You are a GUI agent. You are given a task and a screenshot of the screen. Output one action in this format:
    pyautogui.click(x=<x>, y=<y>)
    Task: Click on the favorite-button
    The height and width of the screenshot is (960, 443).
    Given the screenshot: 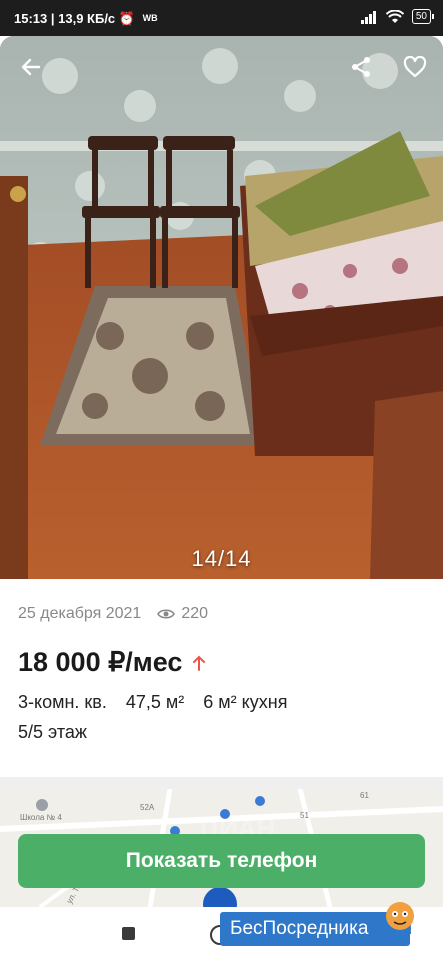 What is the action you would take?
    pyautogui.click(x=415, y=67)
    